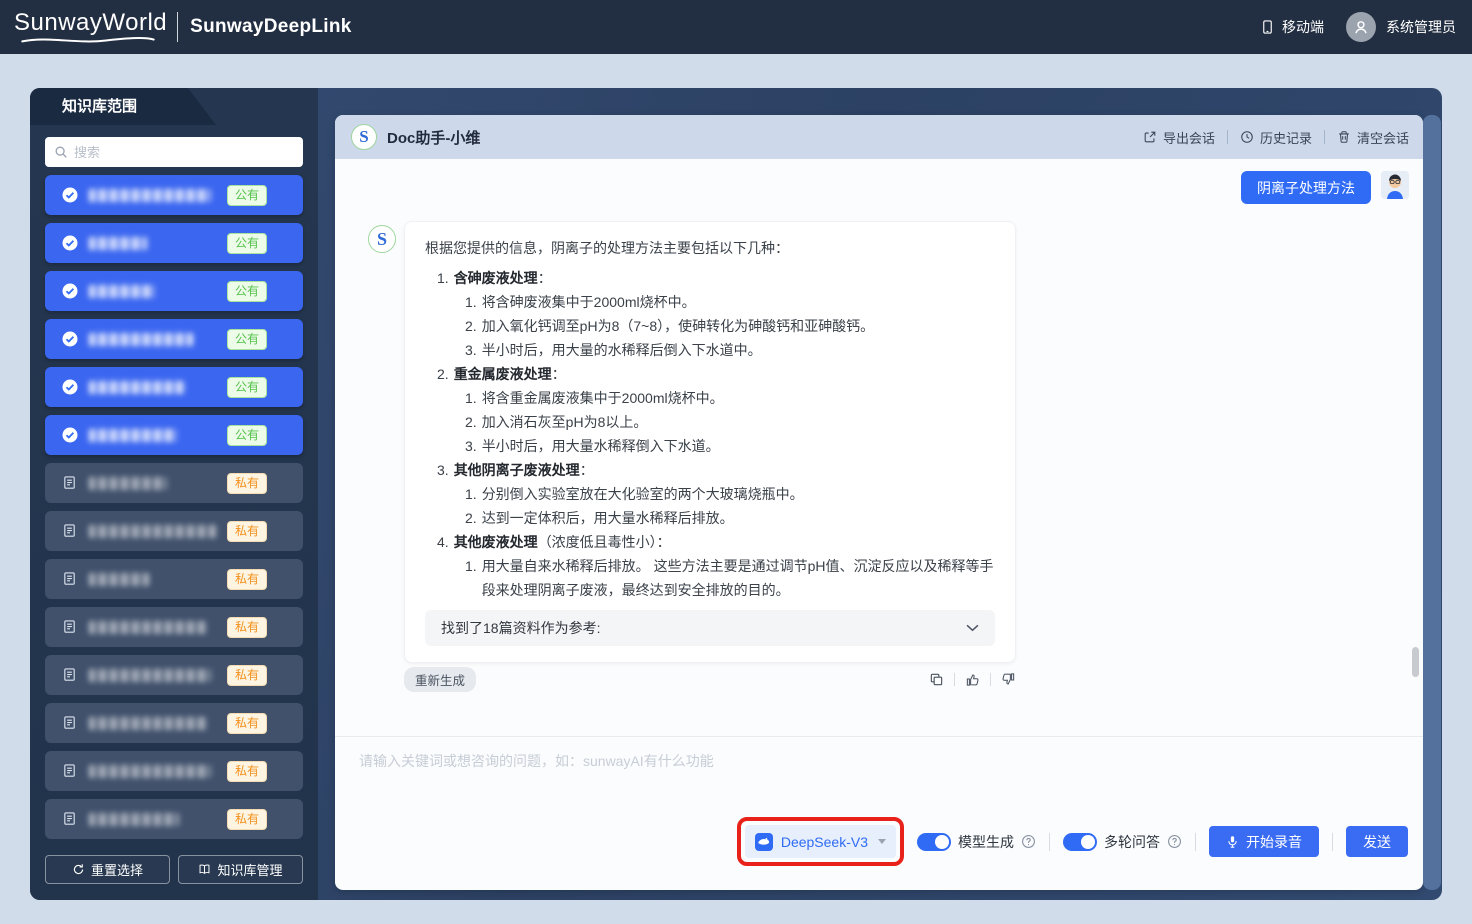  Describe the element at coordinates (494, 278) in the screenshot. I see `answer-section-title: 1. 含砷废液处理：` at that location.